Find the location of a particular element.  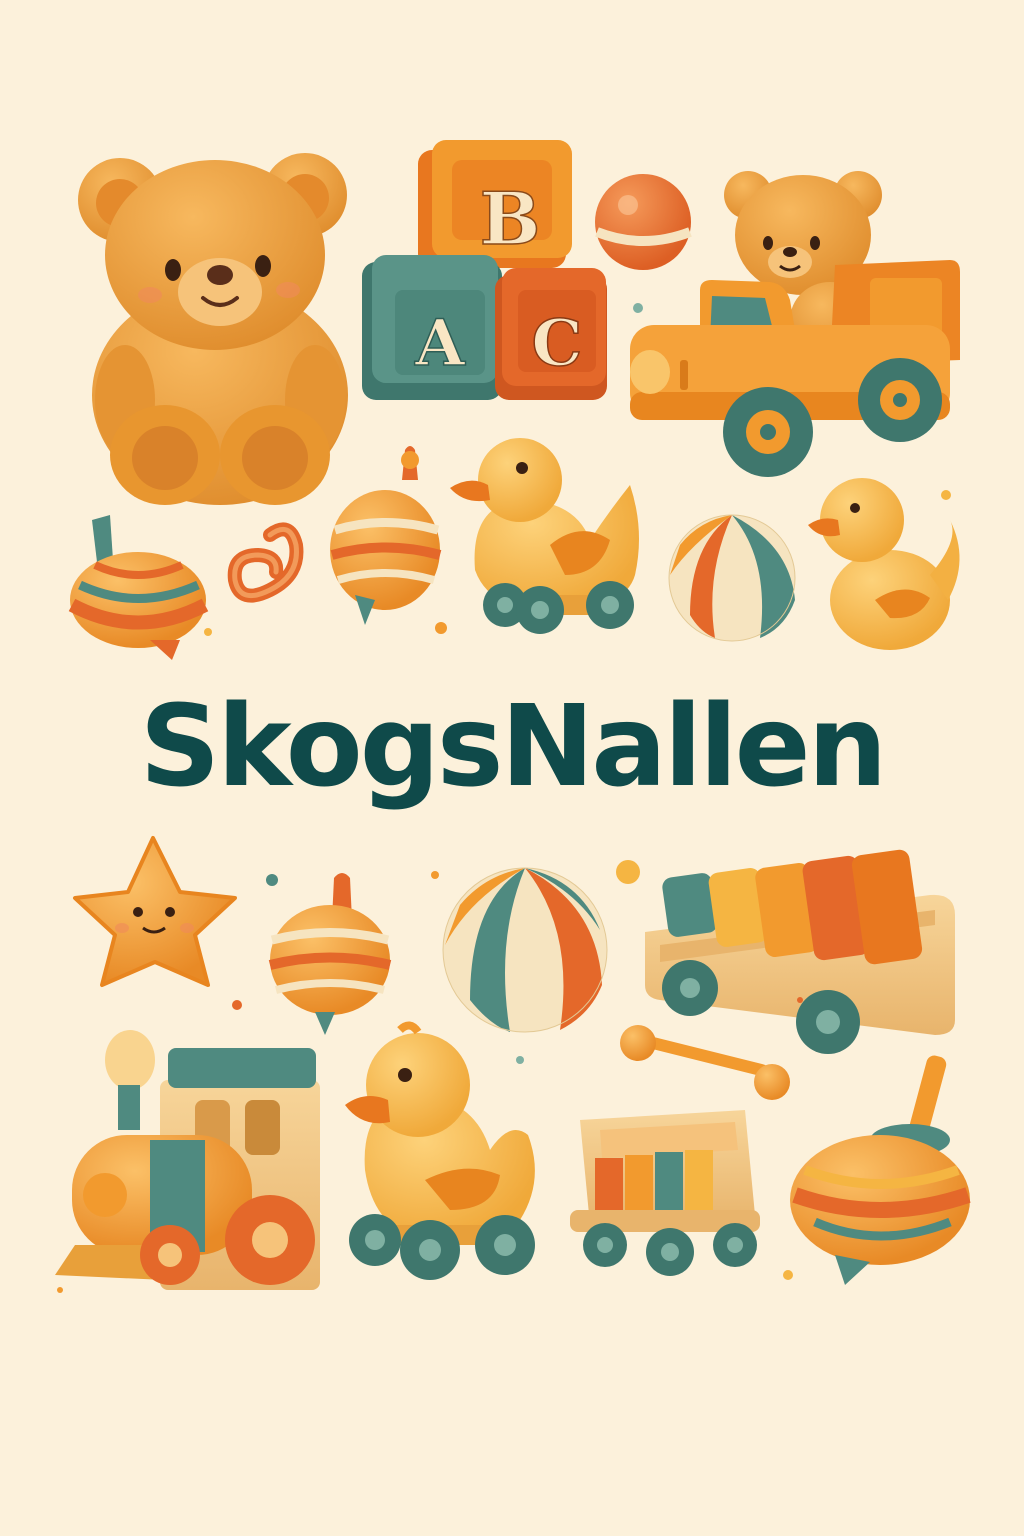

swirl-icon is located at coordinates (265, 562).